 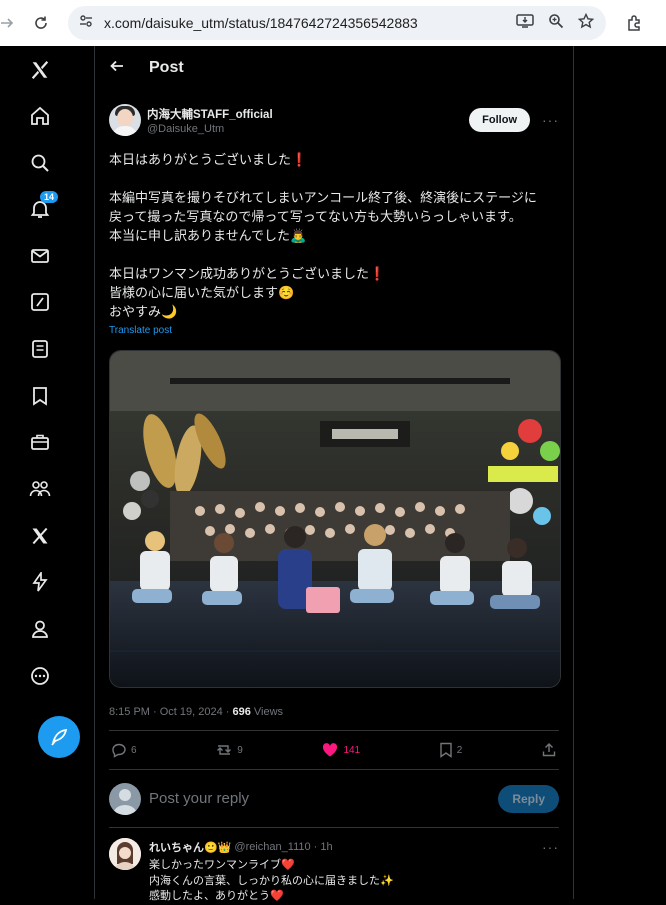 I want to click on forward-icon, so click(x=11, y=23).